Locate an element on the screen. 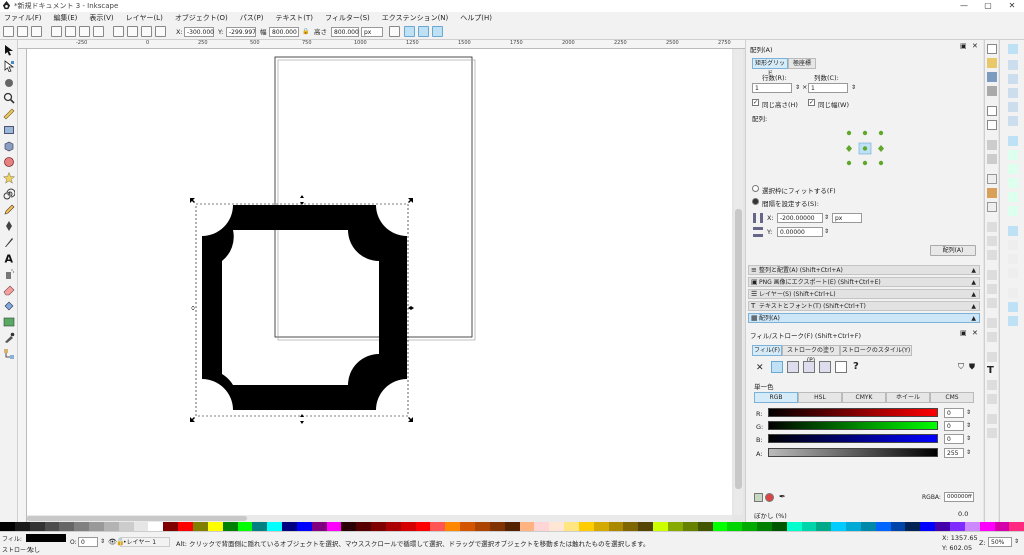 Image resolution: width=1024 pixels, height=555 pixels. tab-hsl: HSL is located at coordinates (820, 397).